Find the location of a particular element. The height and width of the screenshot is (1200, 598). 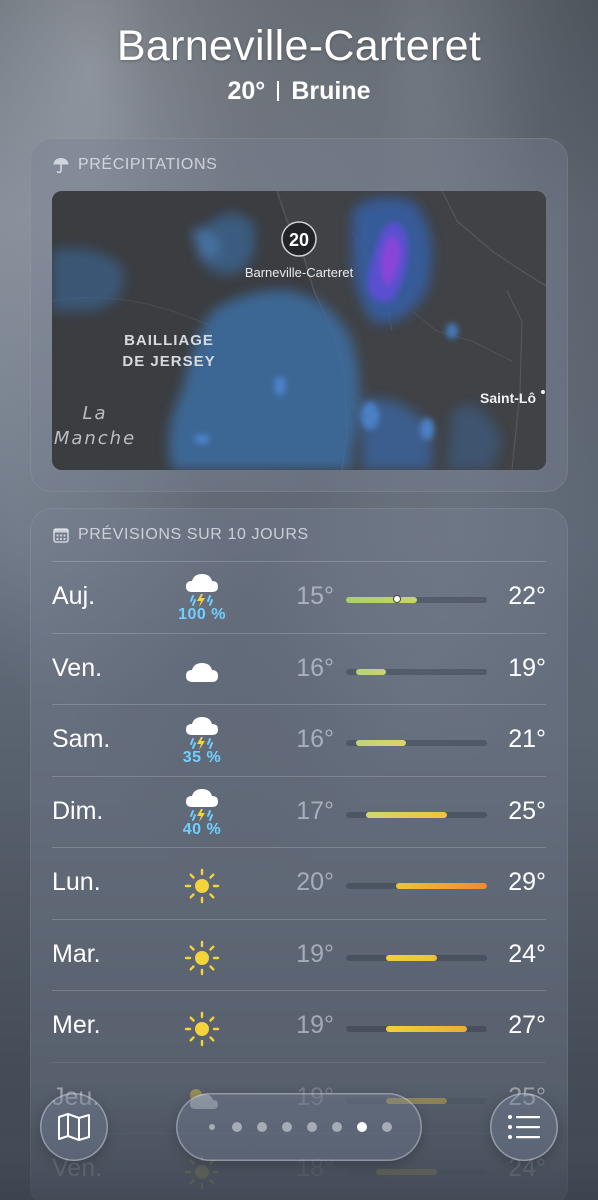

high-temperature: 22° is located at coordinates (527, 596).